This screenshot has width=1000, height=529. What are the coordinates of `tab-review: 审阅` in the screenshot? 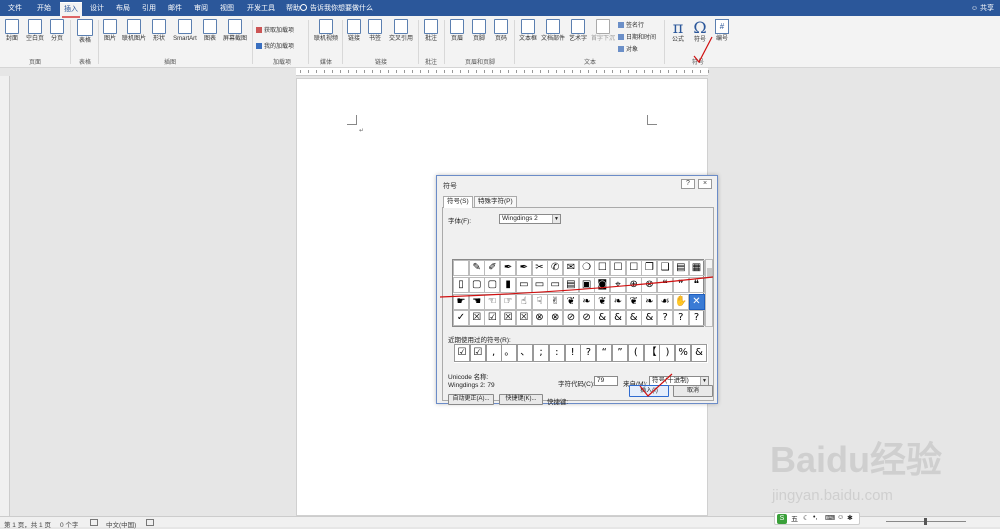 It's located at (201, 9).